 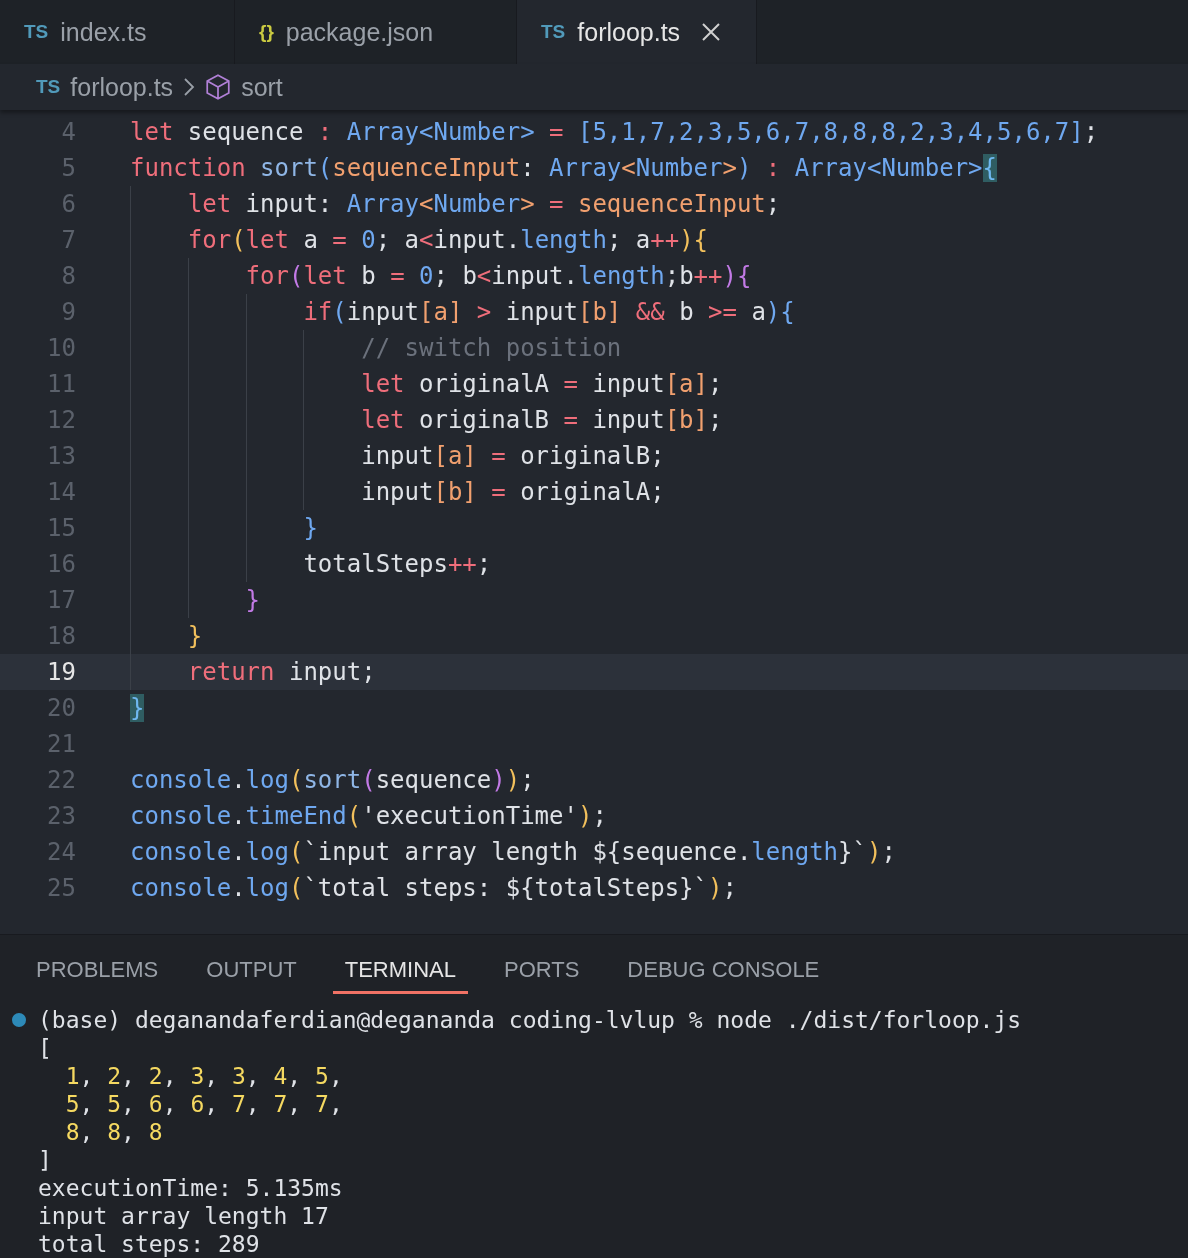 What do you see at coordinates (711, 32) in the screenshot?
I see `close-icon` at bounding box center [711, 32].